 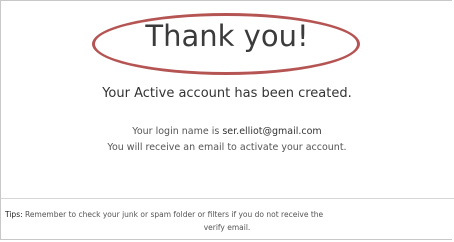 I want to click on divider, so click(x=227, y=198).